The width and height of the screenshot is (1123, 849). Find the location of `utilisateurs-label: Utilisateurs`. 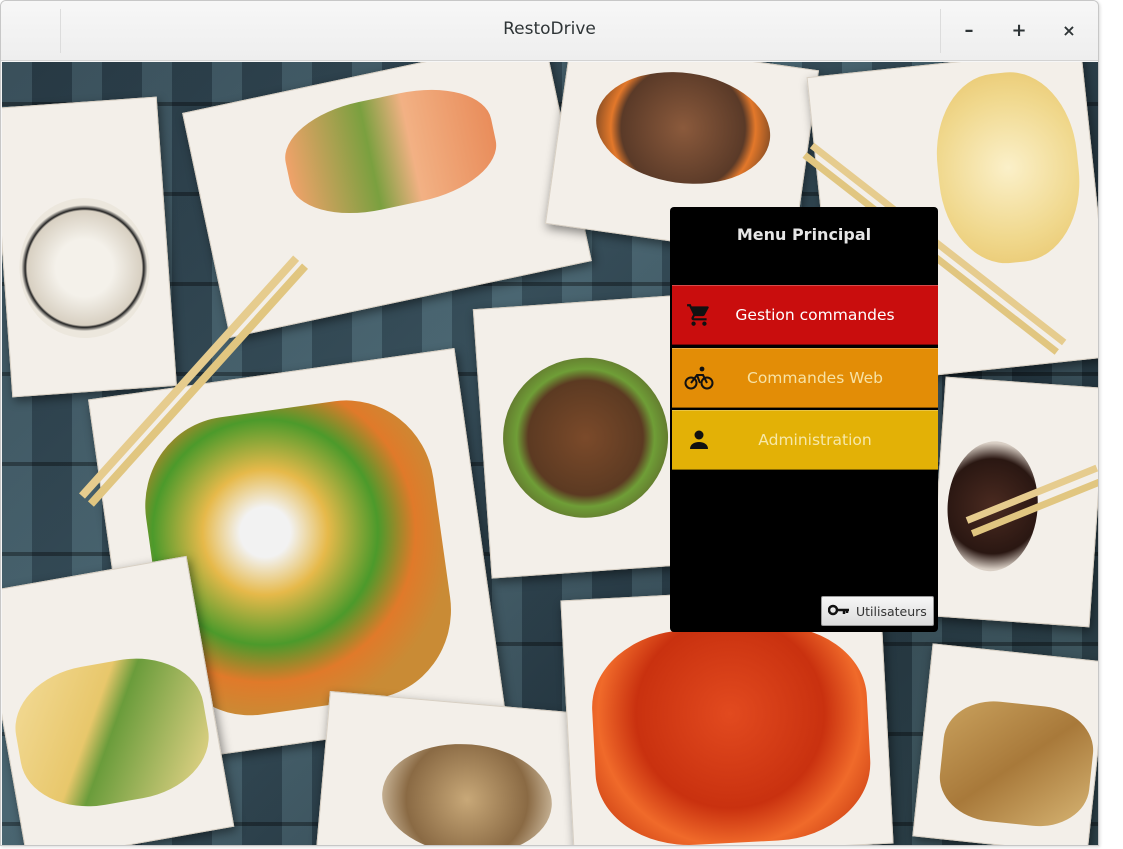

utilisateurs-label: Utilisateurs is located at coordinates (891, 611).